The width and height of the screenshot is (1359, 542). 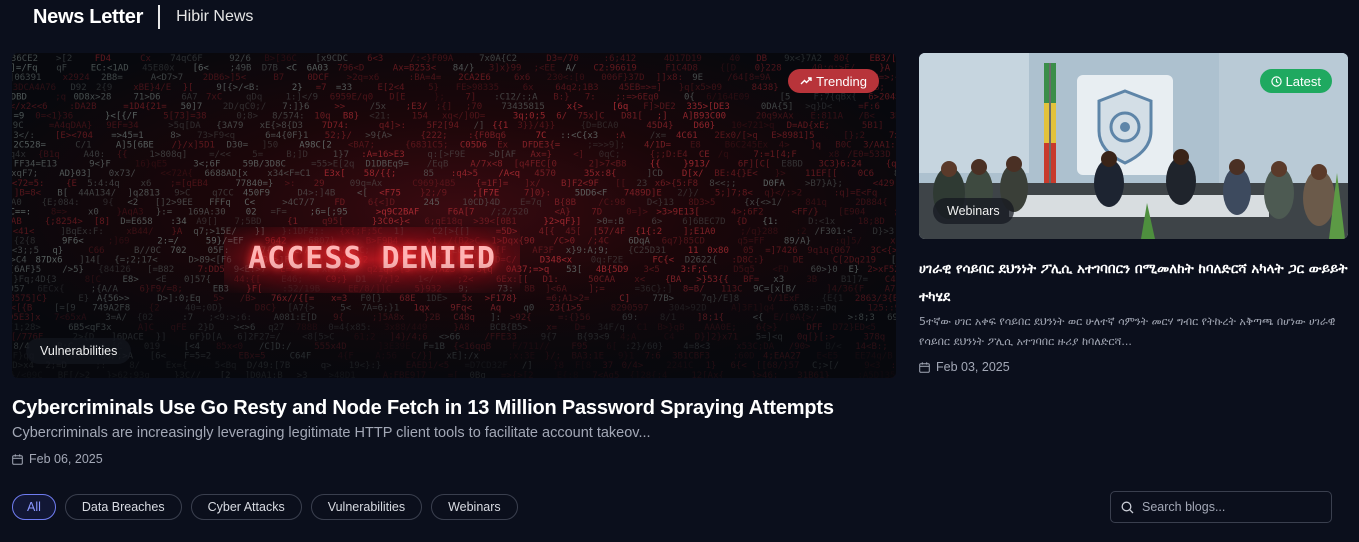 What do you see at coordinates (828, 251) in the screenshot?
I see `code-glyphs: 9q1q{067` at bounding box center [828, 251].